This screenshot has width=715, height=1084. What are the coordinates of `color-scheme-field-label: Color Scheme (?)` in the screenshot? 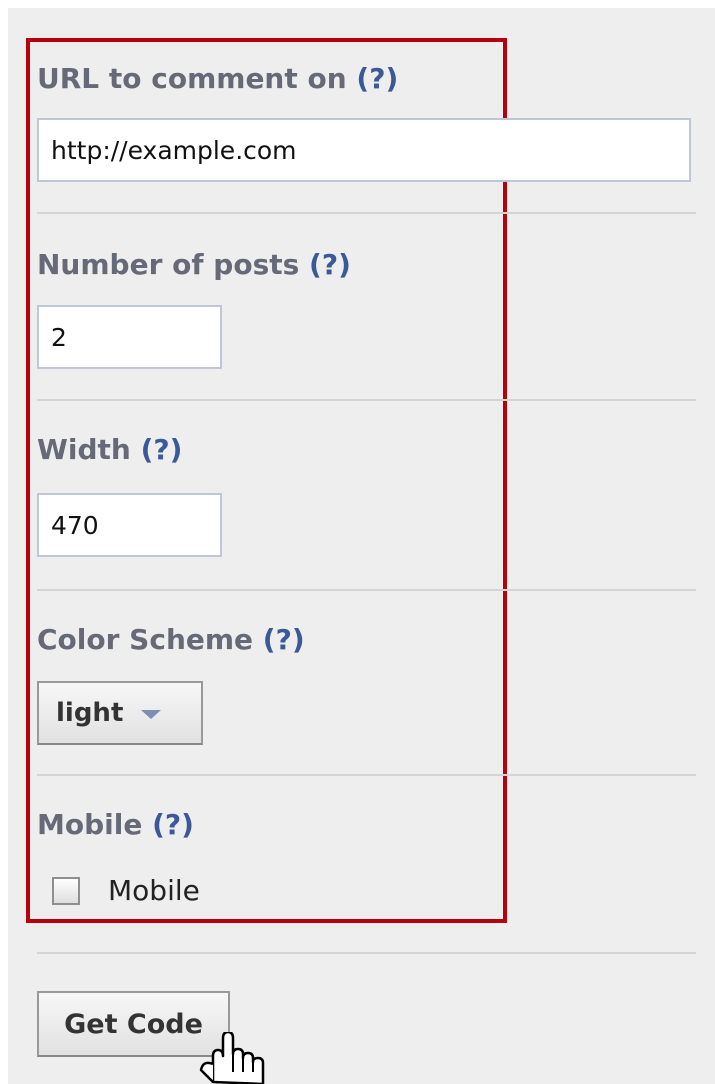 It's located at (171, 639).